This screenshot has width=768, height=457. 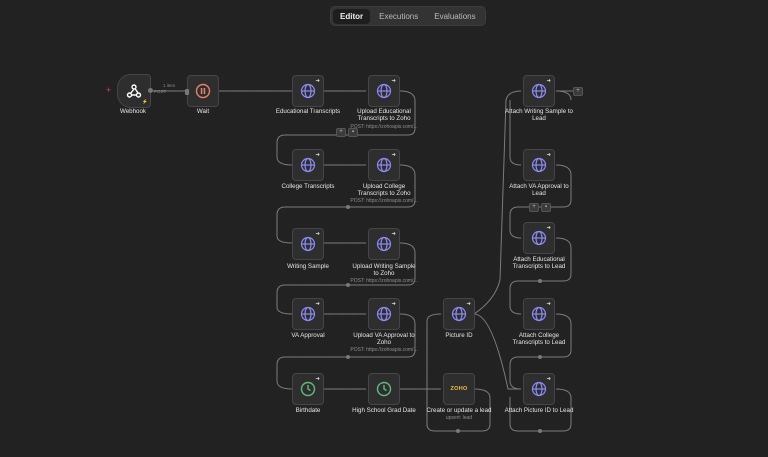 What do you see at coordinates (539, 339) in the screenshot?
I see `node-attach-college-label: Attach College Transcripts to Lead` at bounding box center [539, 339].